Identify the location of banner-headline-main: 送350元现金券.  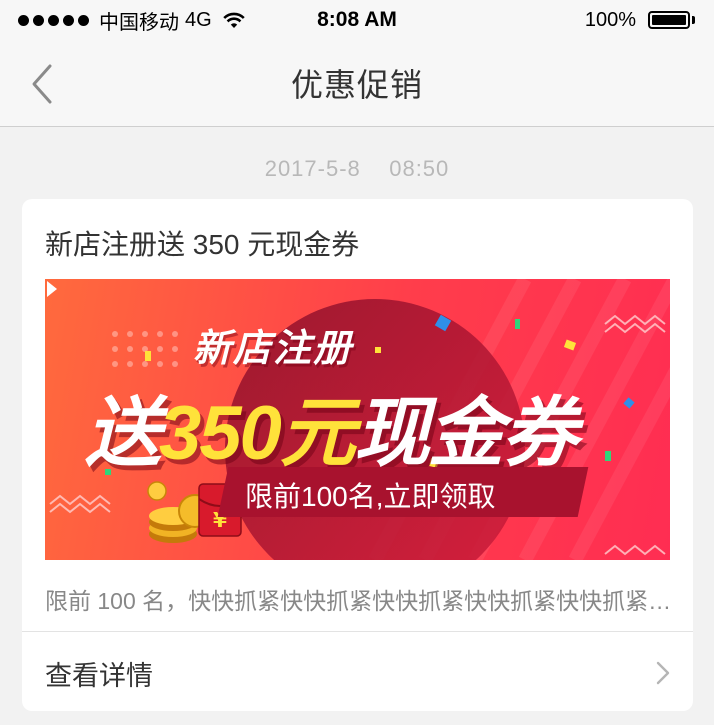
(331, 426).